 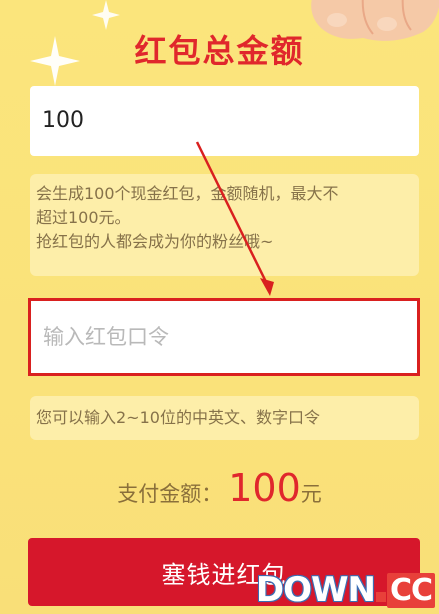 I want to click on password-hint: 您可以输入2~10位的中英文、数字口令, so click(x=224, y=418).